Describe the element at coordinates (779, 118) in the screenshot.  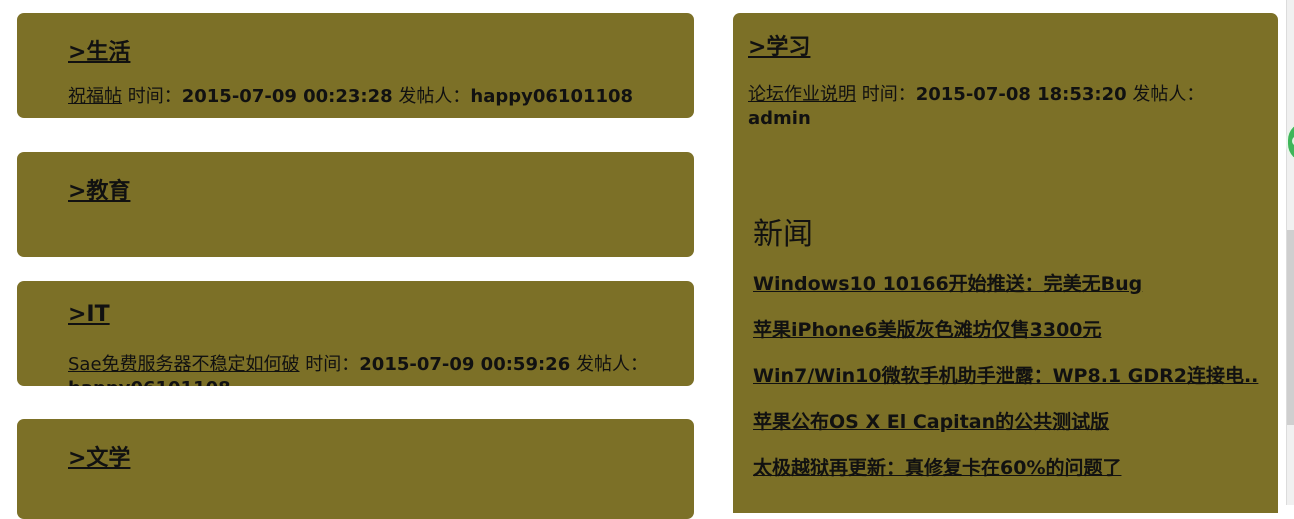
I see `post-author: admin` at that location.